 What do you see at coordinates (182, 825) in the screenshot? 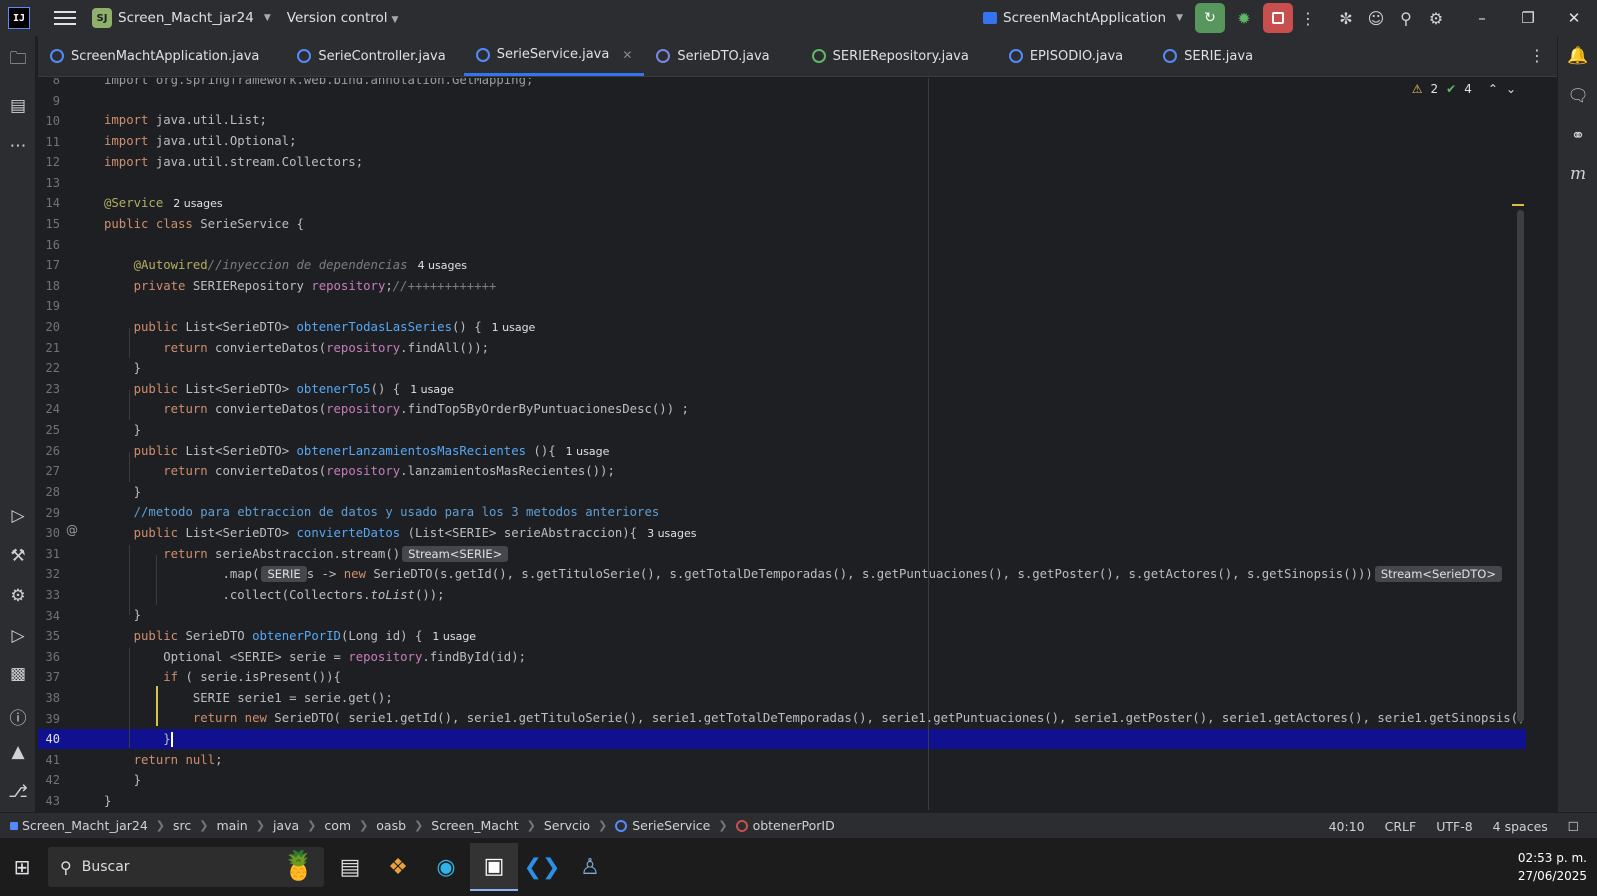
I see `breadcrumb-item: src` at bounding box center [182, 825].